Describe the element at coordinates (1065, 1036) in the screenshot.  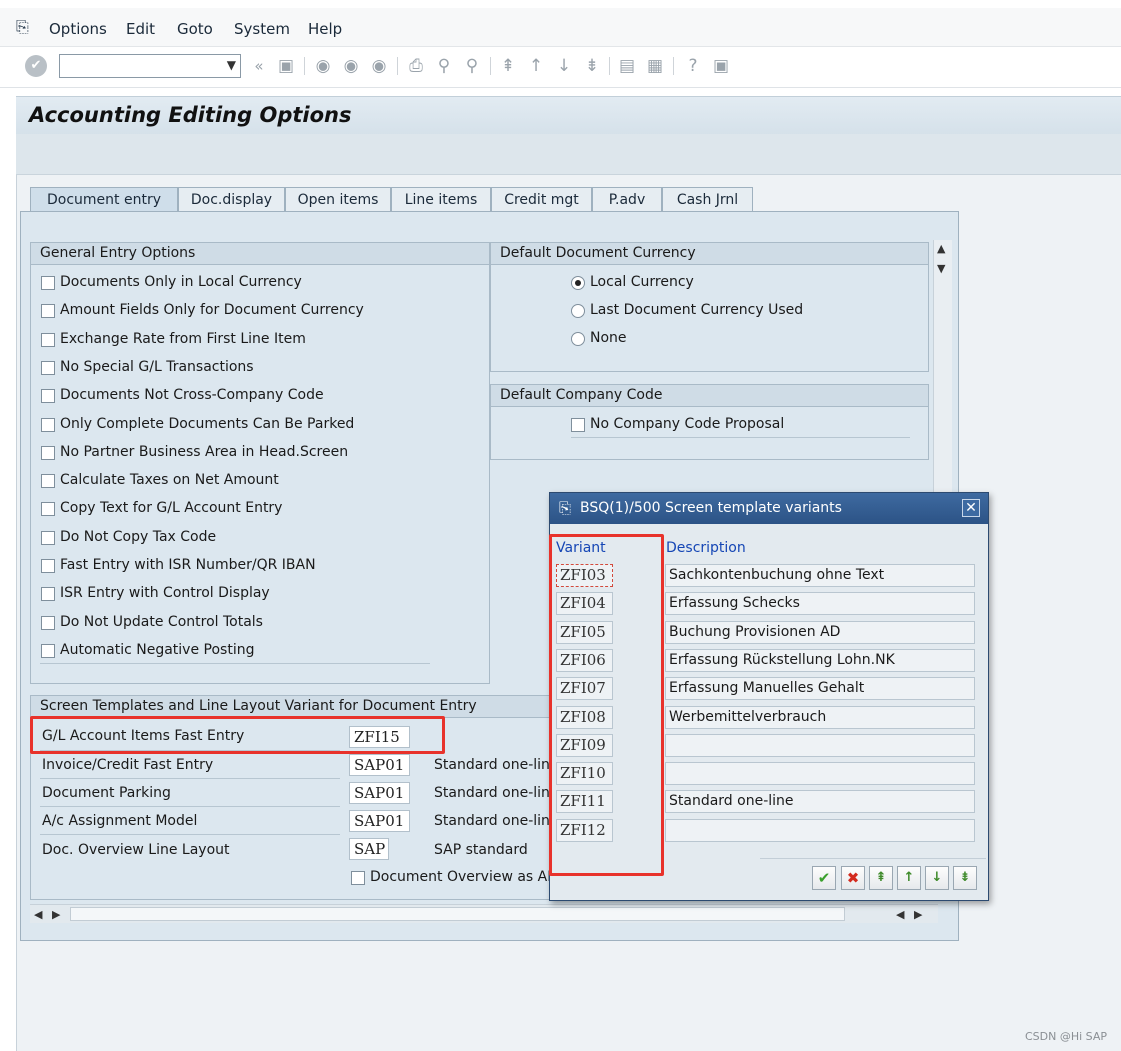
I see `watermark: CSDN @Hi SAP` at that location.